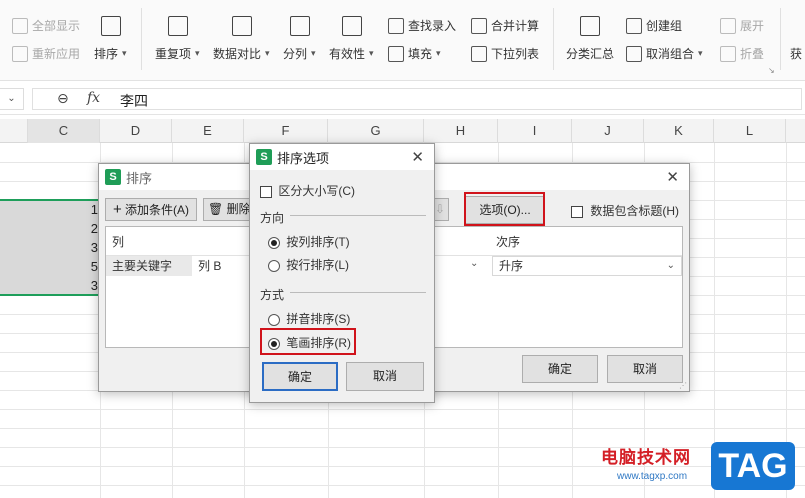  What do you see at coordinates (46, 53) in the screenshot?
I see `reapply-button: 重新应用` at bounding box center [46, 53].